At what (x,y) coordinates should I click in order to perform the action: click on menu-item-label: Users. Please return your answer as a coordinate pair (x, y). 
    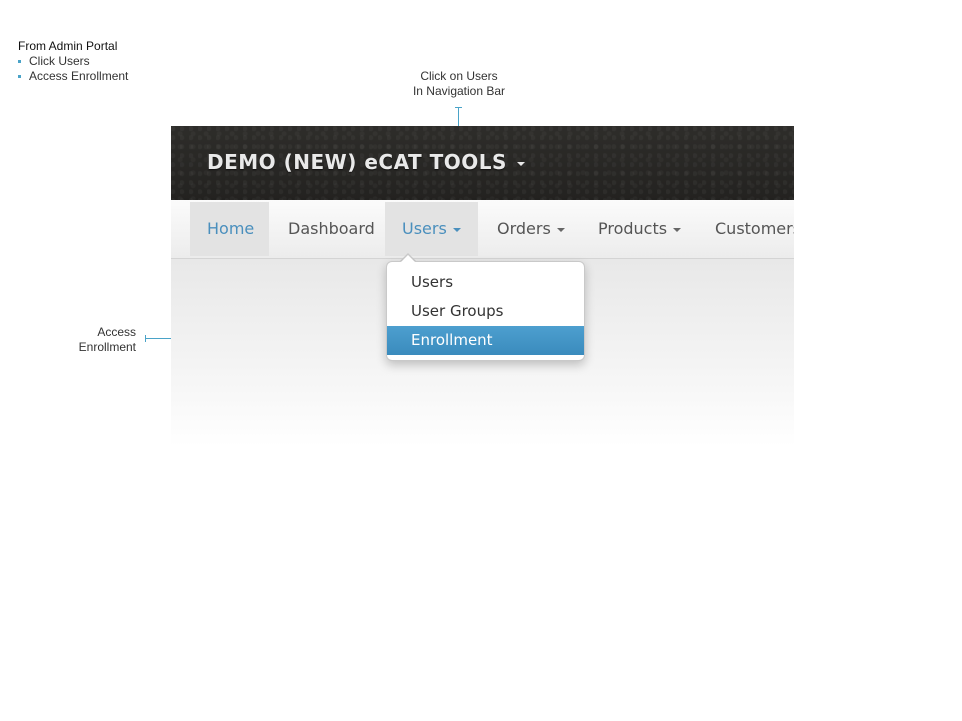
    Looking at the image, I should click on (432, 282).